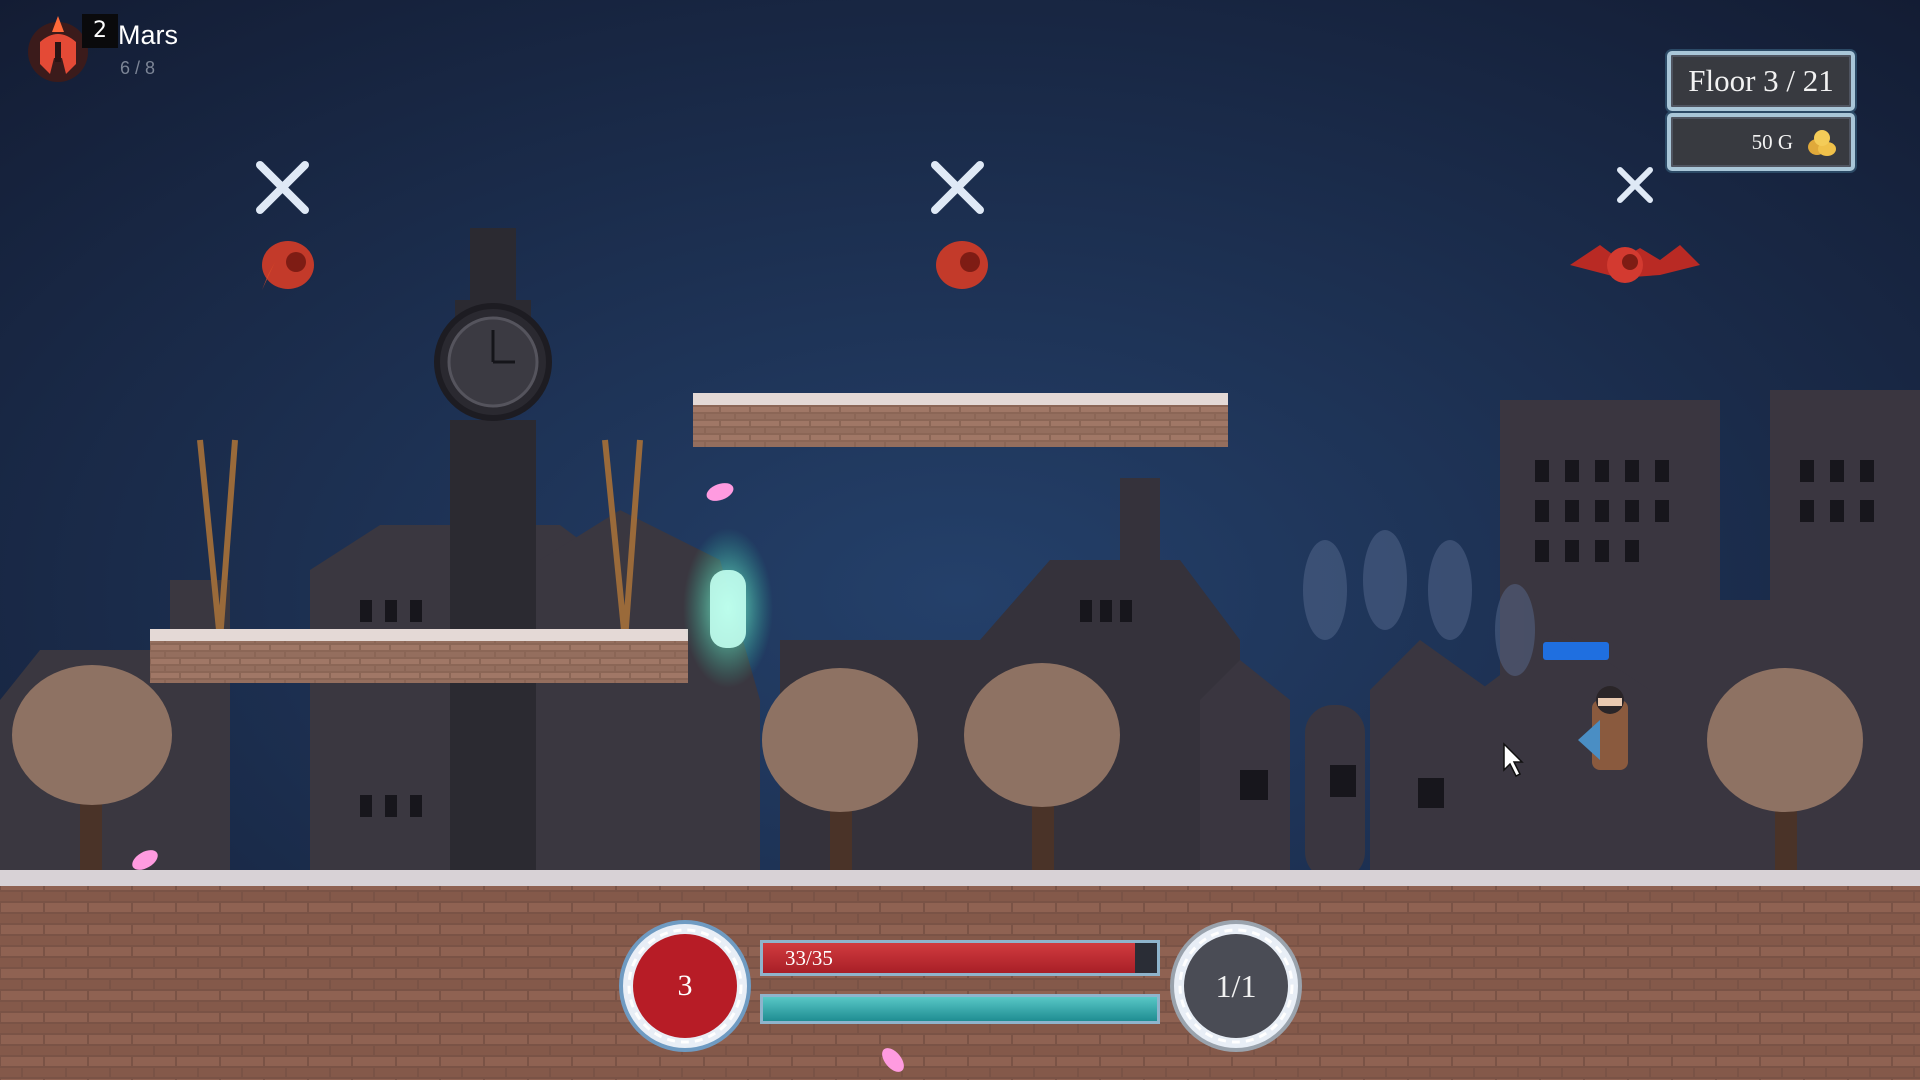  What do you see at coordinates (138, 68) in the screenshot?
I see `god-progress: 6 / 8` at bounding box center [138, 68].